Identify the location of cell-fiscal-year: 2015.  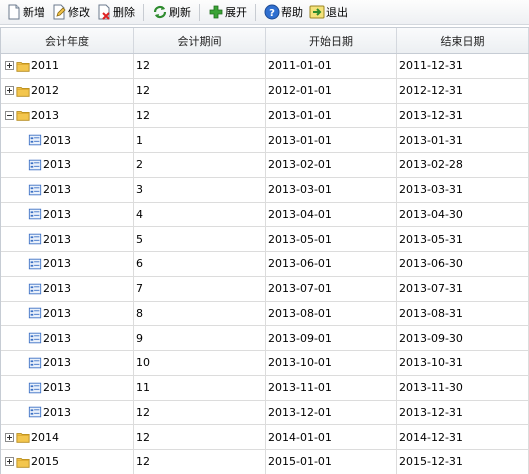
(67, 462).